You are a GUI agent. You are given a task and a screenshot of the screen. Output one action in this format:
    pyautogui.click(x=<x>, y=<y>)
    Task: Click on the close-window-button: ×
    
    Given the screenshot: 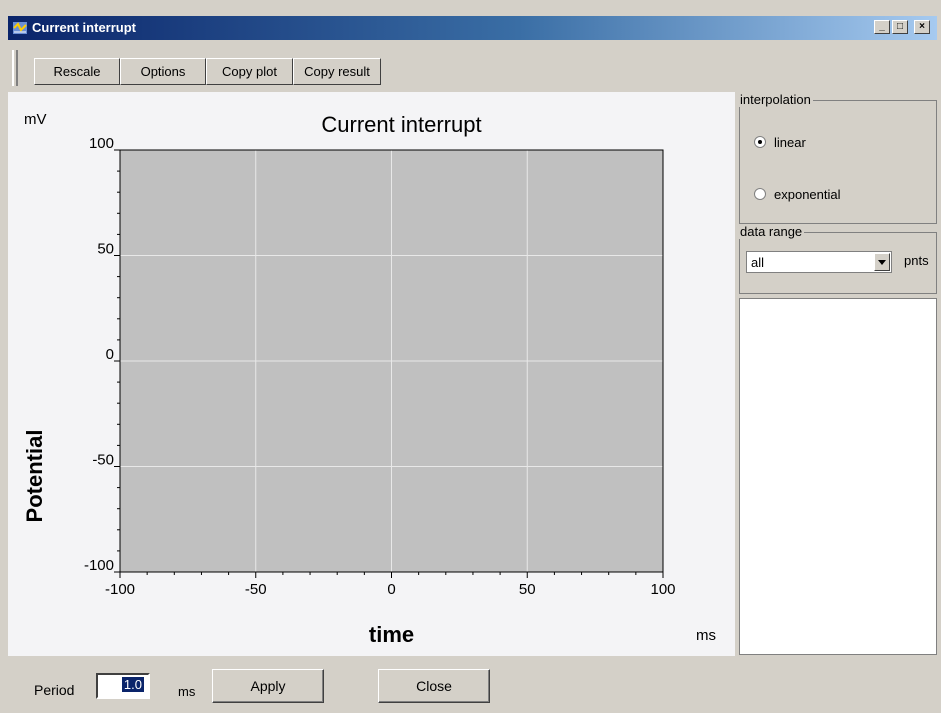 What is the action you would take?
    pyautogui.click(x=922, y=27)
    